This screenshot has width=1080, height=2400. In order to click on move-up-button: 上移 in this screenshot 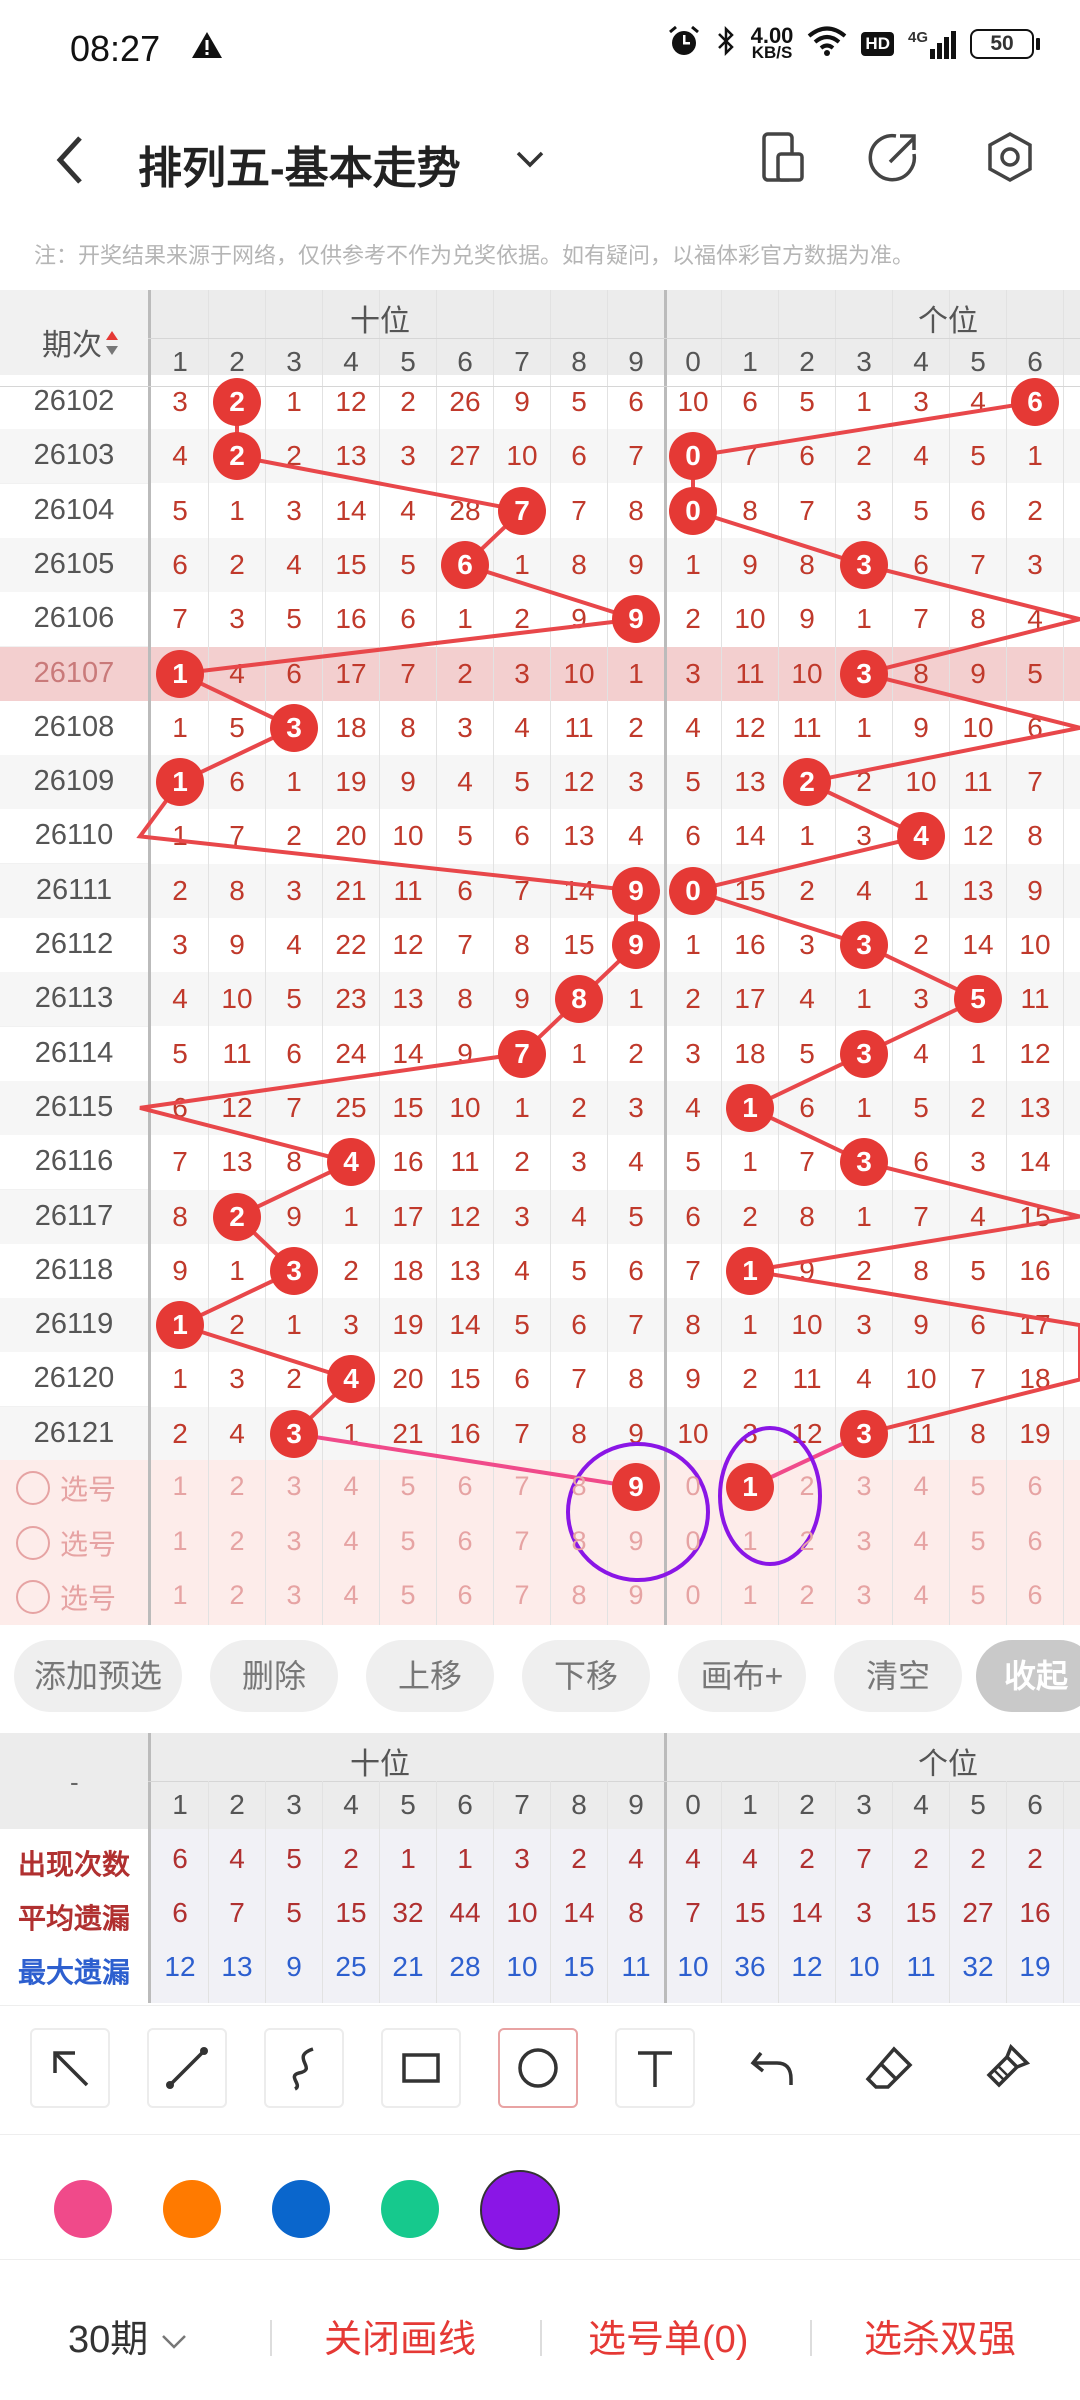, I will do `click(430, 1676)`.